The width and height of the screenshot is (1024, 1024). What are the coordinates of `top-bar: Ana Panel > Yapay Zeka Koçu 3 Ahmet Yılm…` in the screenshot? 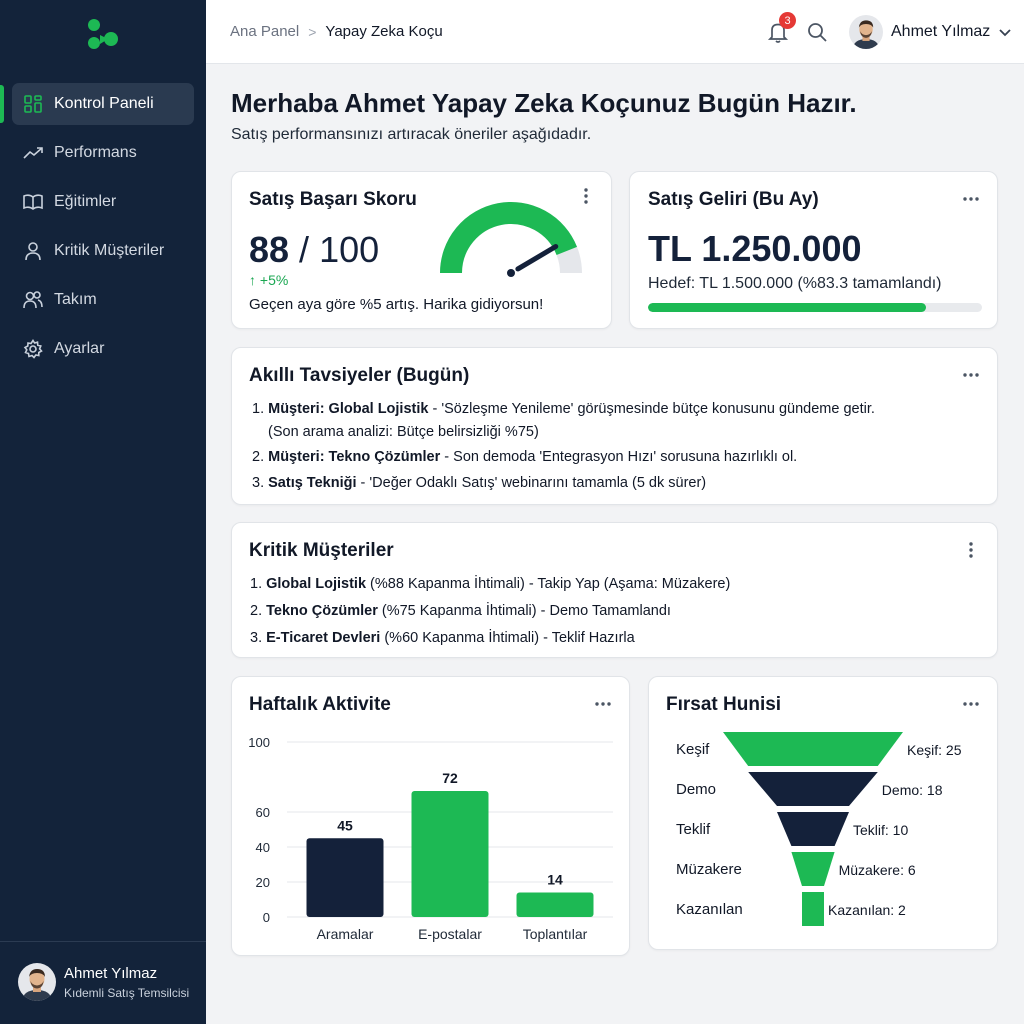 It's located at (615, 32).